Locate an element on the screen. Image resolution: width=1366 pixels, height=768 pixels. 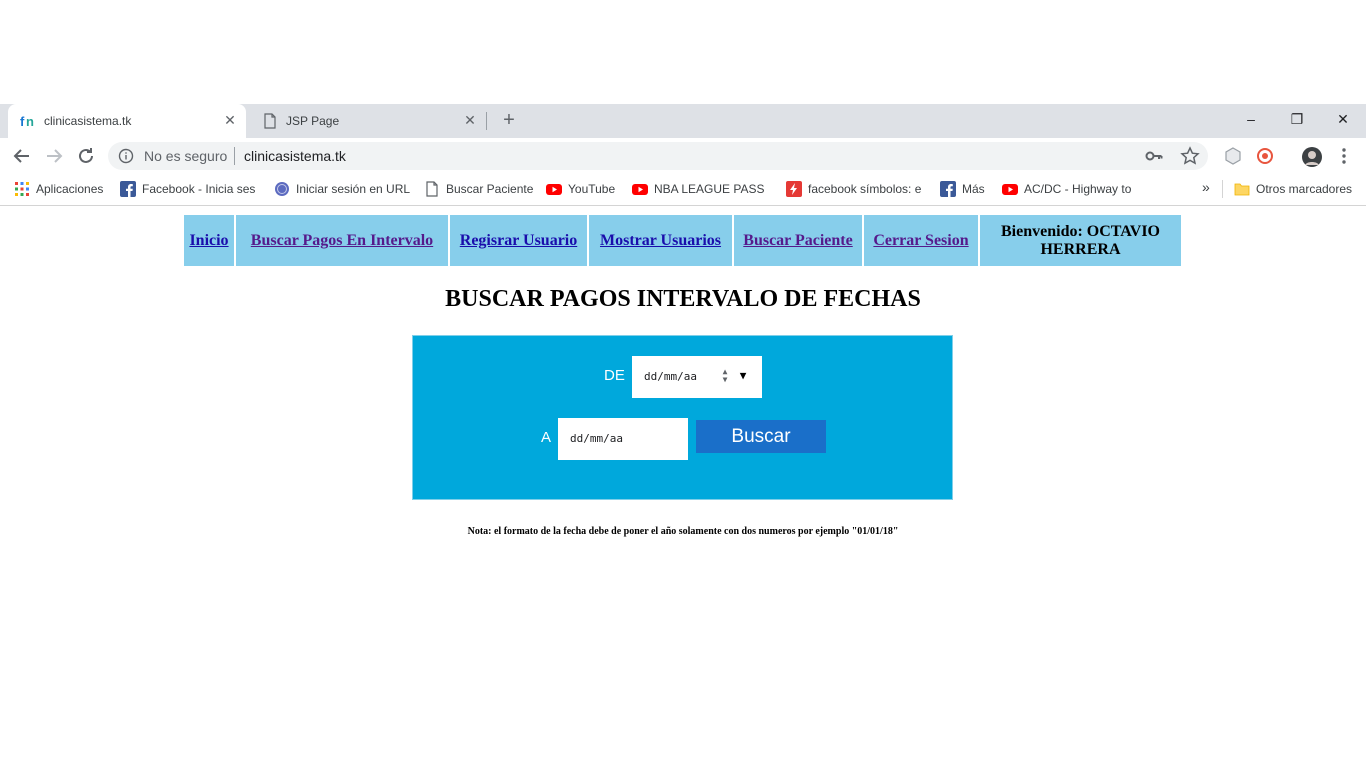
to-date-placeholder: dd/mm/aa is located at coordinates (596, 438).